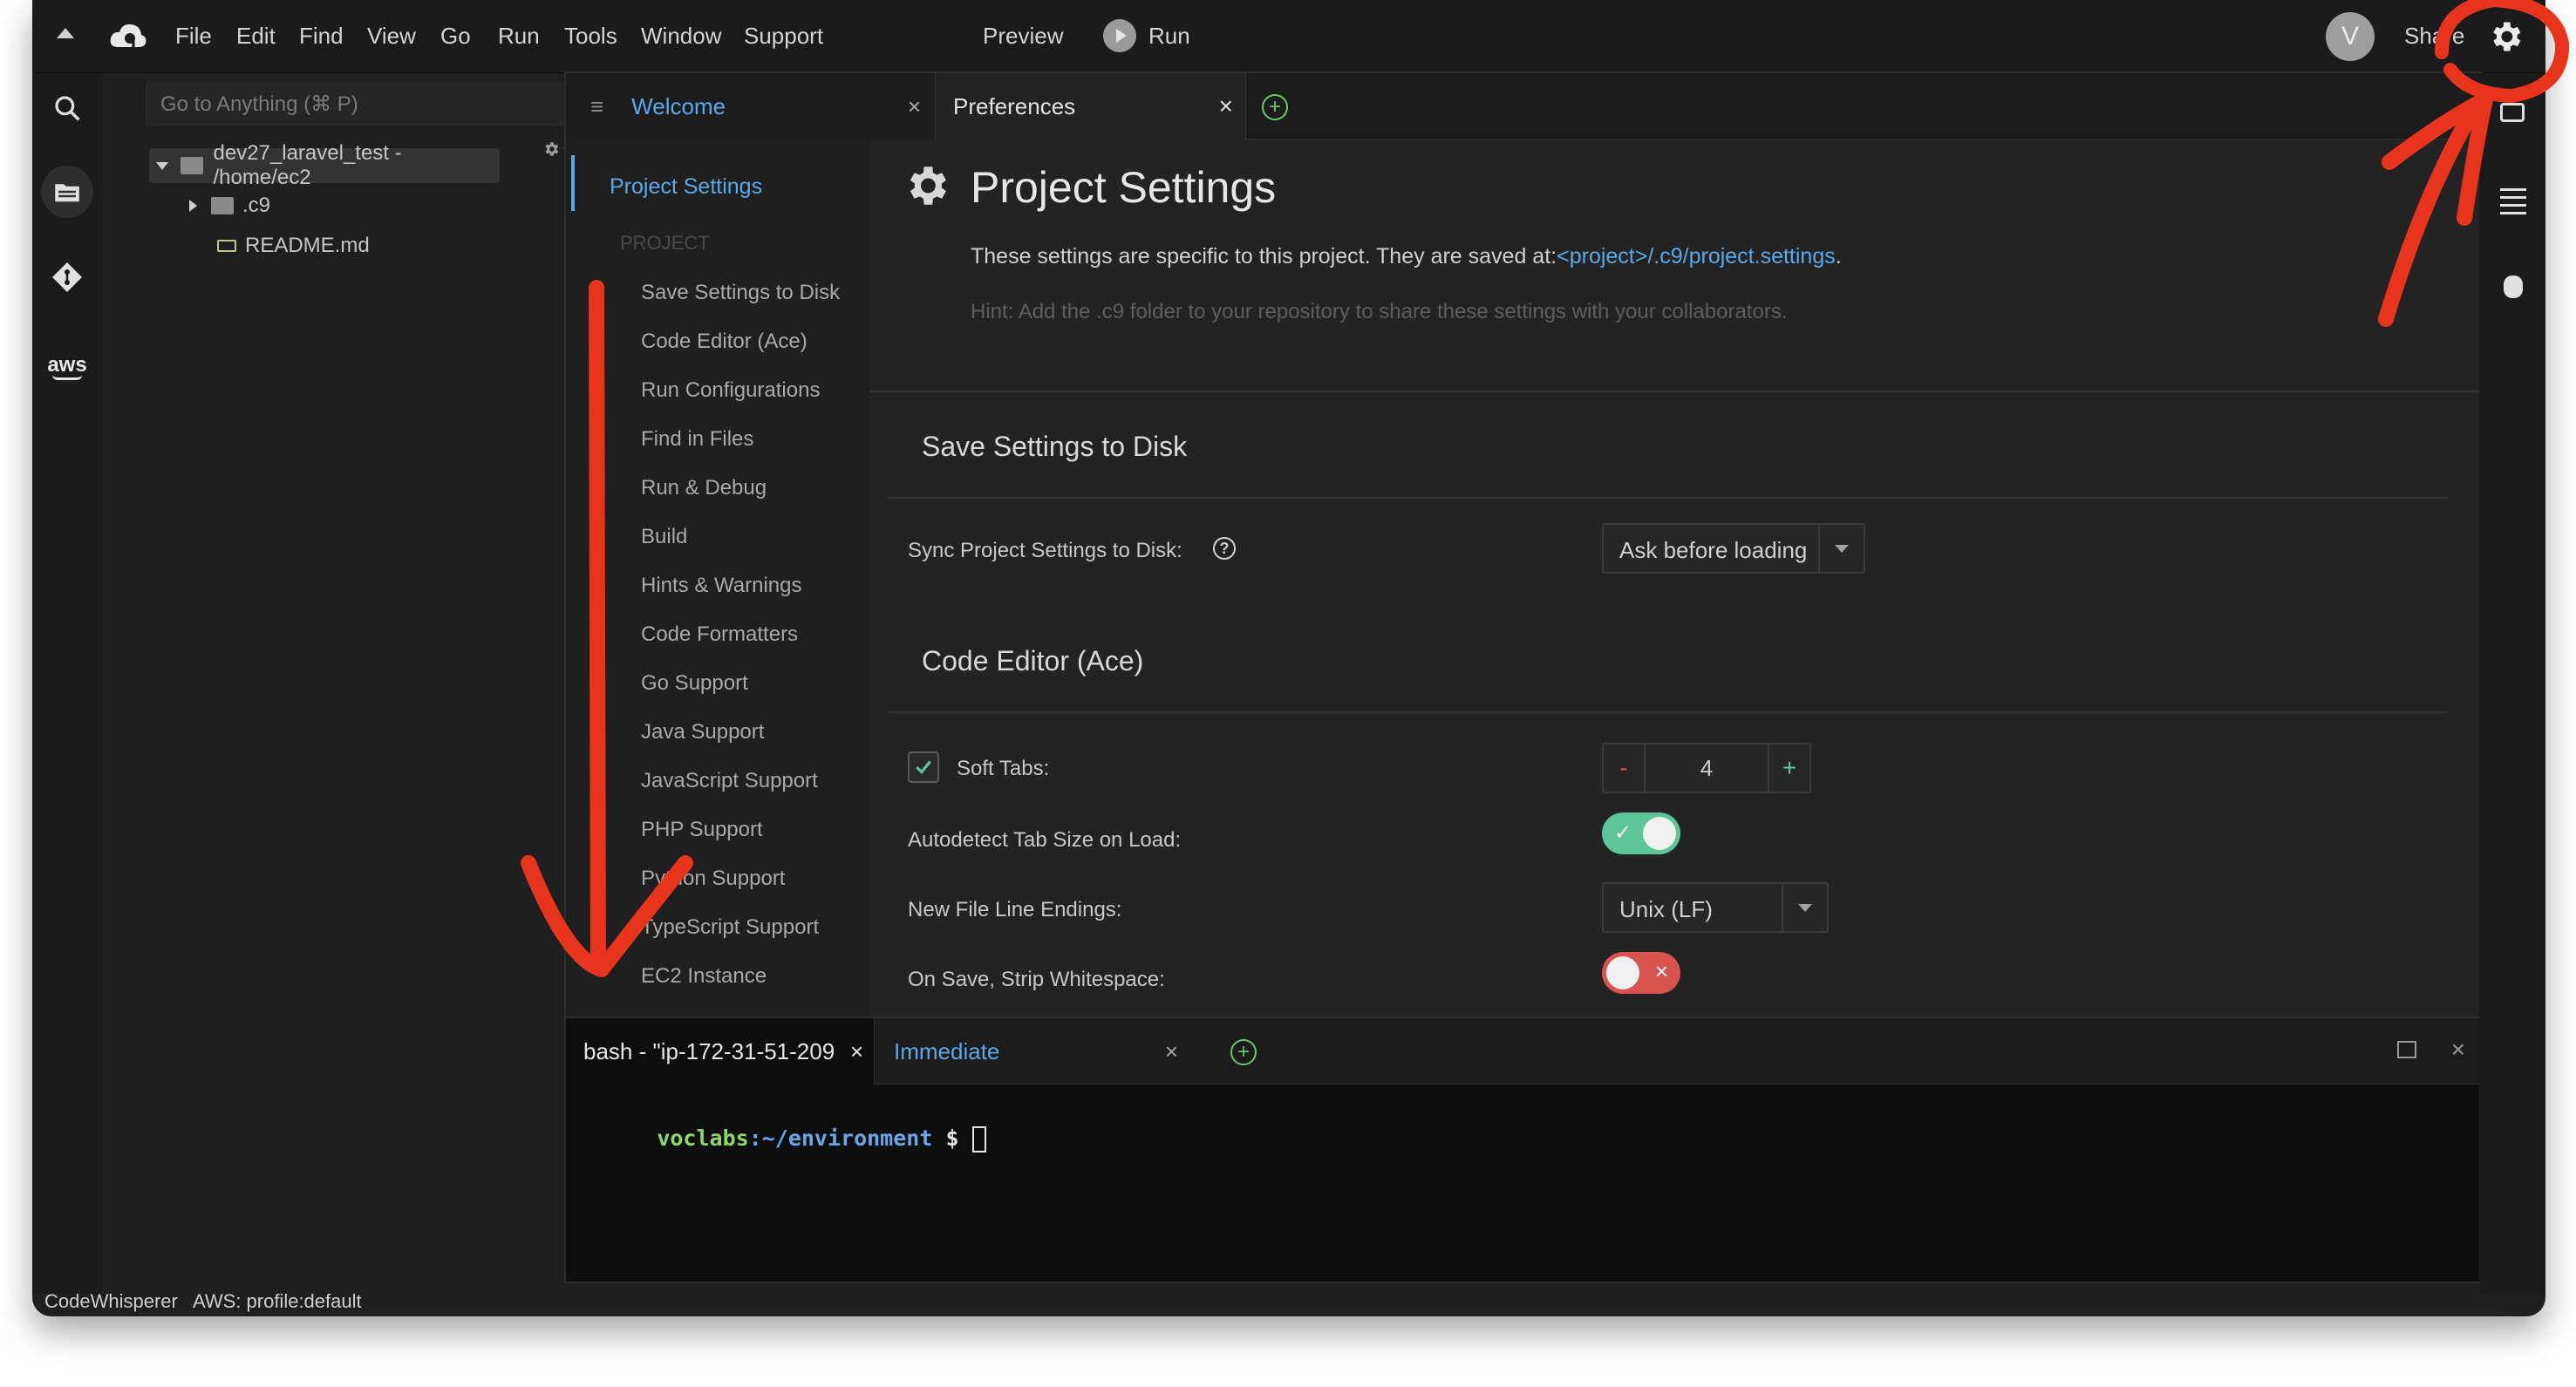 The image size is (2576, 1387). What do you see at coordinates (1733, 548) in the screenshot?
I see `sync-dropdown: Ask before loading` at bounding box center [1733, 548].